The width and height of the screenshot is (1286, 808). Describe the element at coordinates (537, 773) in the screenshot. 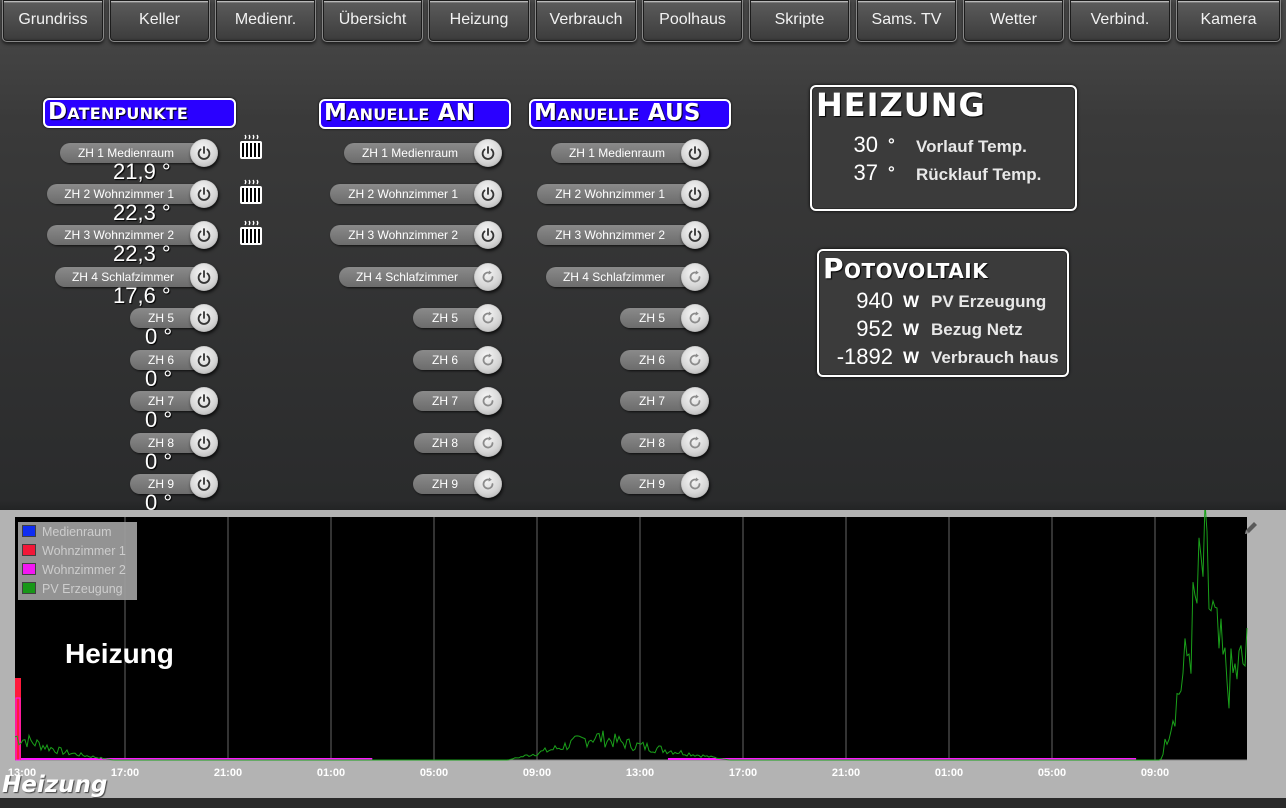

I see `chart-x-tick-label: 09:00` at that location.